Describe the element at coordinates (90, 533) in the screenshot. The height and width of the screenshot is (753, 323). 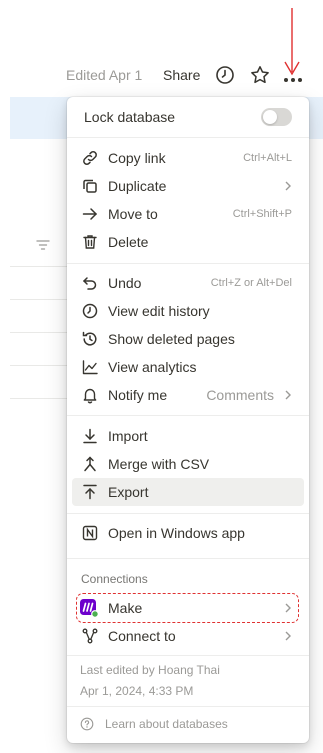
I see `notion-icon` at that location.